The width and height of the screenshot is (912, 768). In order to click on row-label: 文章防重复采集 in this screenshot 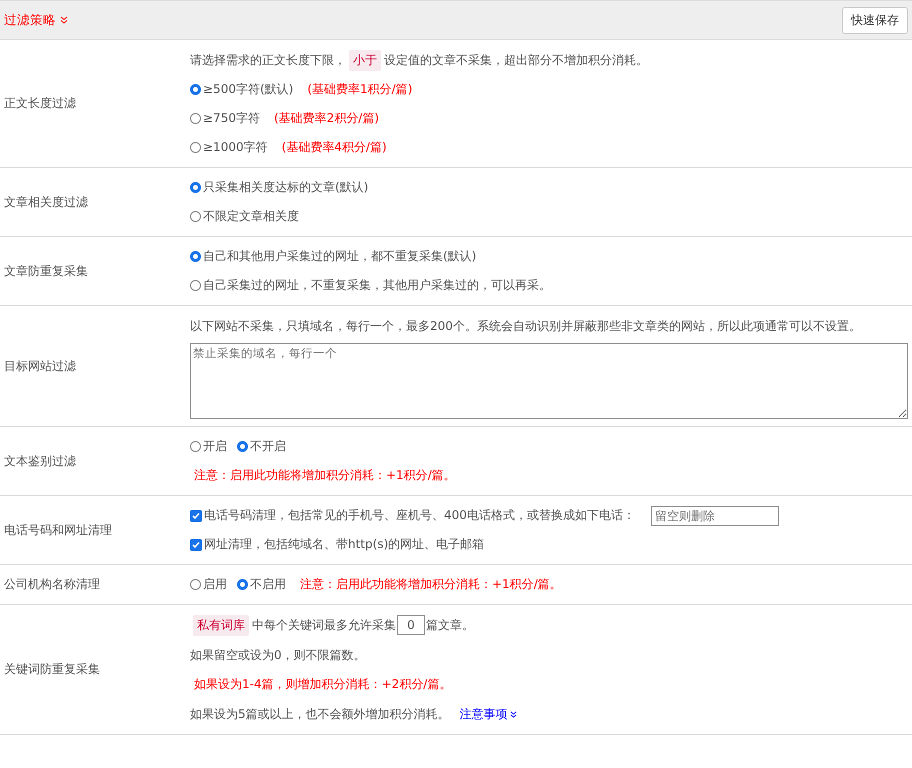, I will do `click(46, 271)`.